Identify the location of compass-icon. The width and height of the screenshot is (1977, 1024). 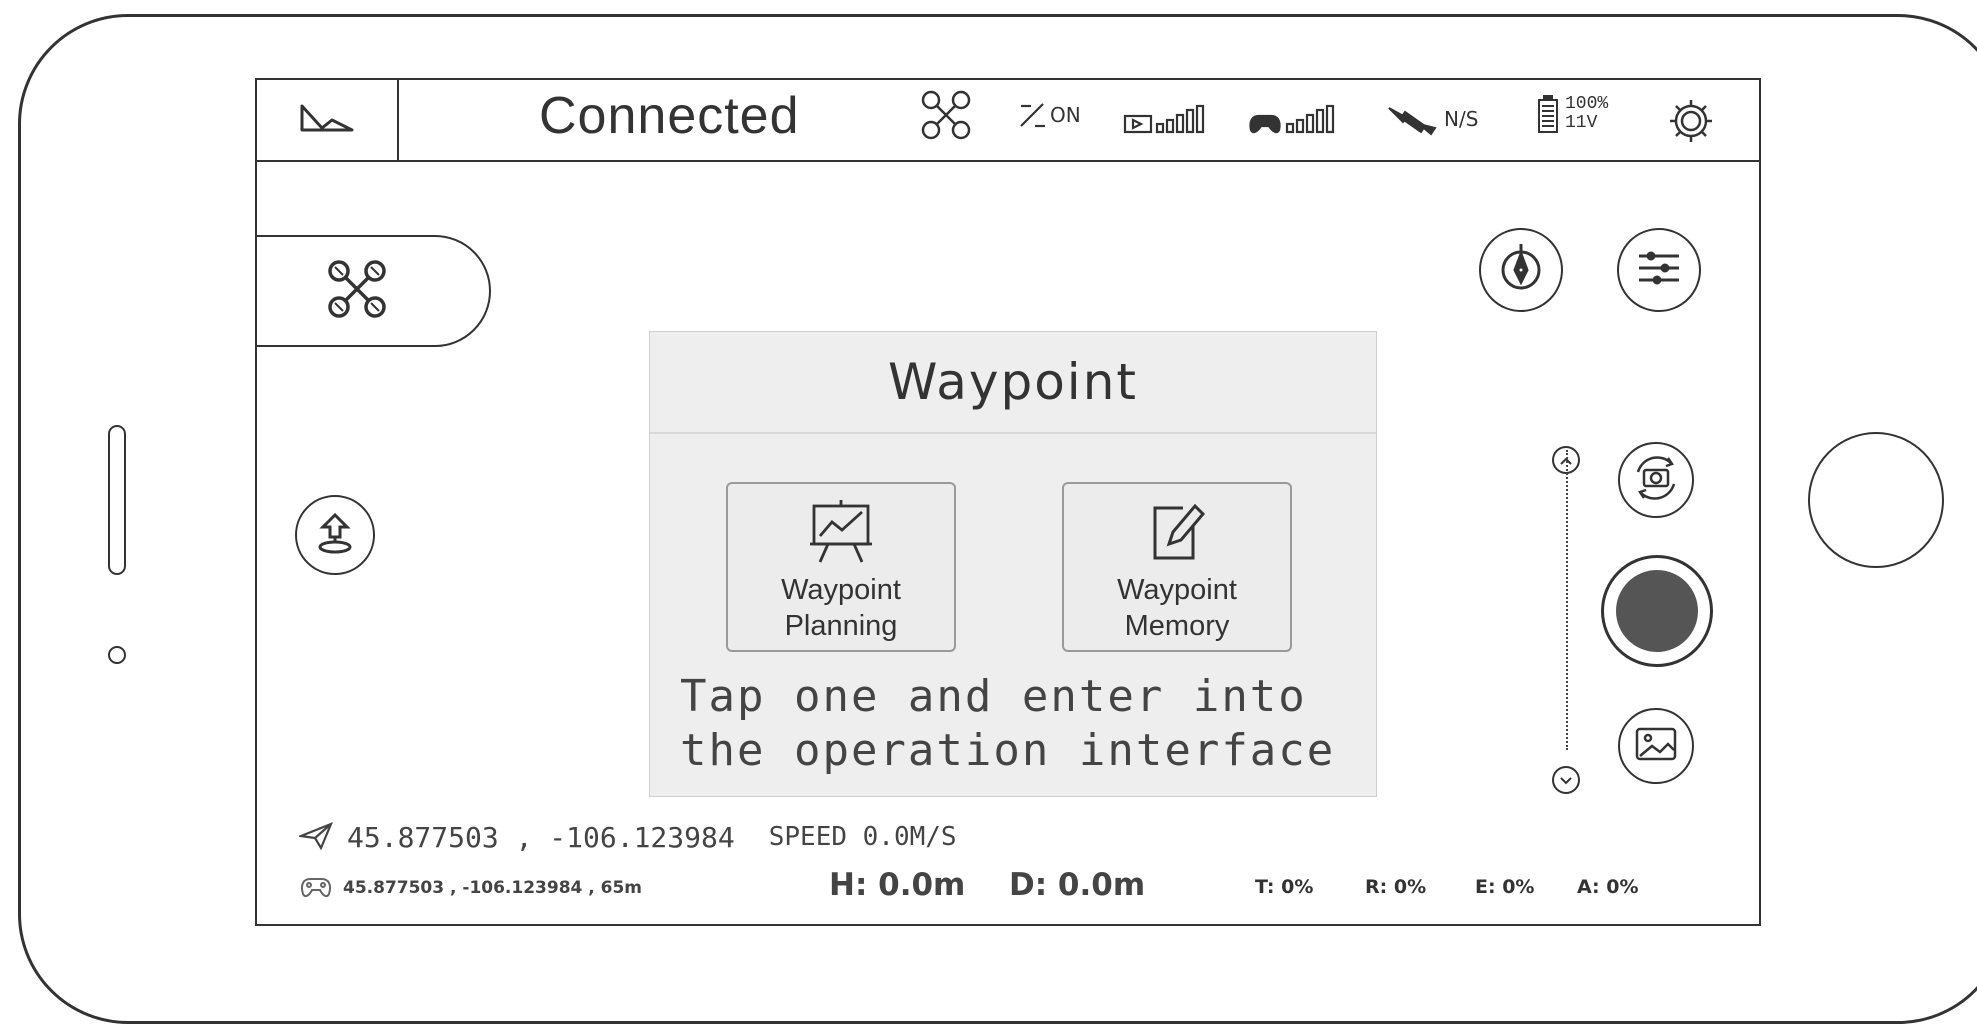
(1521, 270).